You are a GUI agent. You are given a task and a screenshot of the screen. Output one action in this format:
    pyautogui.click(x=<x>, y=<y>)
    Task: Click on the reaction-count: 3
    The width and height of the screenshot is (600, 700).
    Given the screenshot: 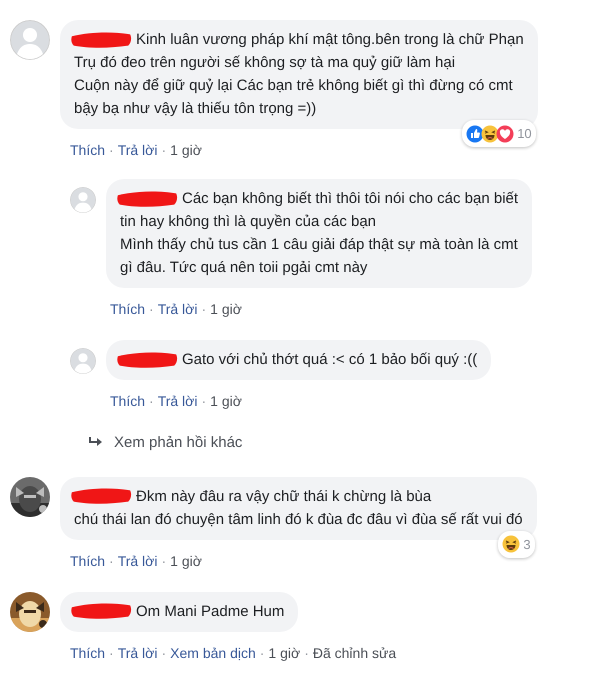 What is the action you would take?
    pyautogui.click(x=527, y=545)
    